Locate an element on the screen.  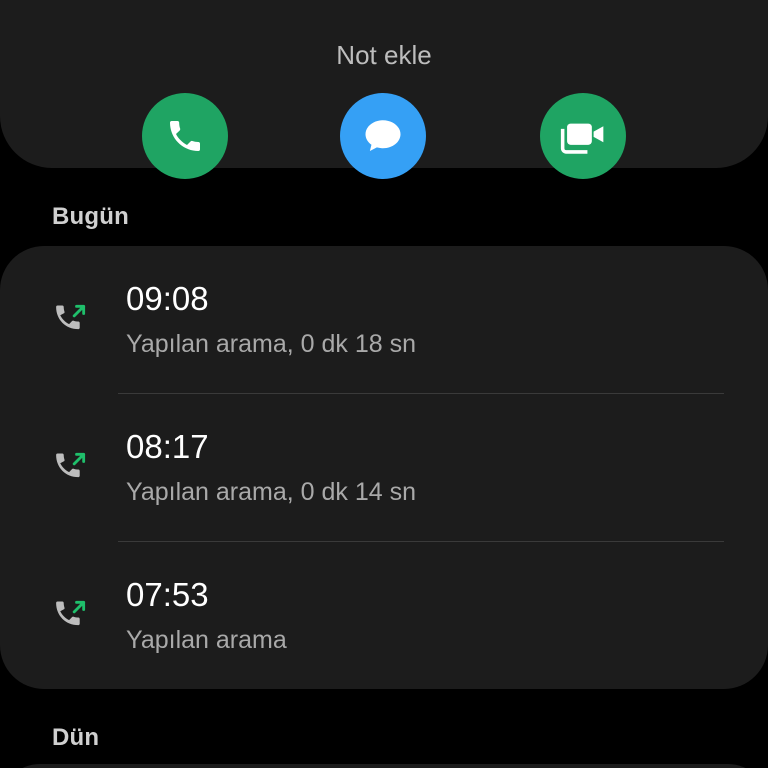
call-time: 07:53 is located at coordinates (167, 594).